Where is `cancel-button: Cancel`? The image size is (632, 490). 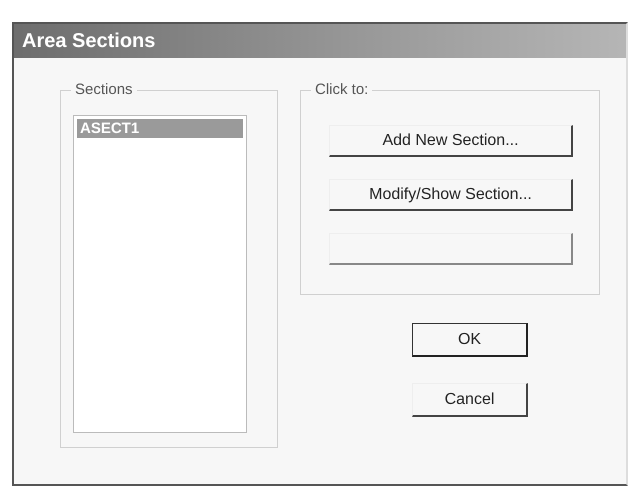
cancel-button: Cancel is located at coordinates (470, 400).